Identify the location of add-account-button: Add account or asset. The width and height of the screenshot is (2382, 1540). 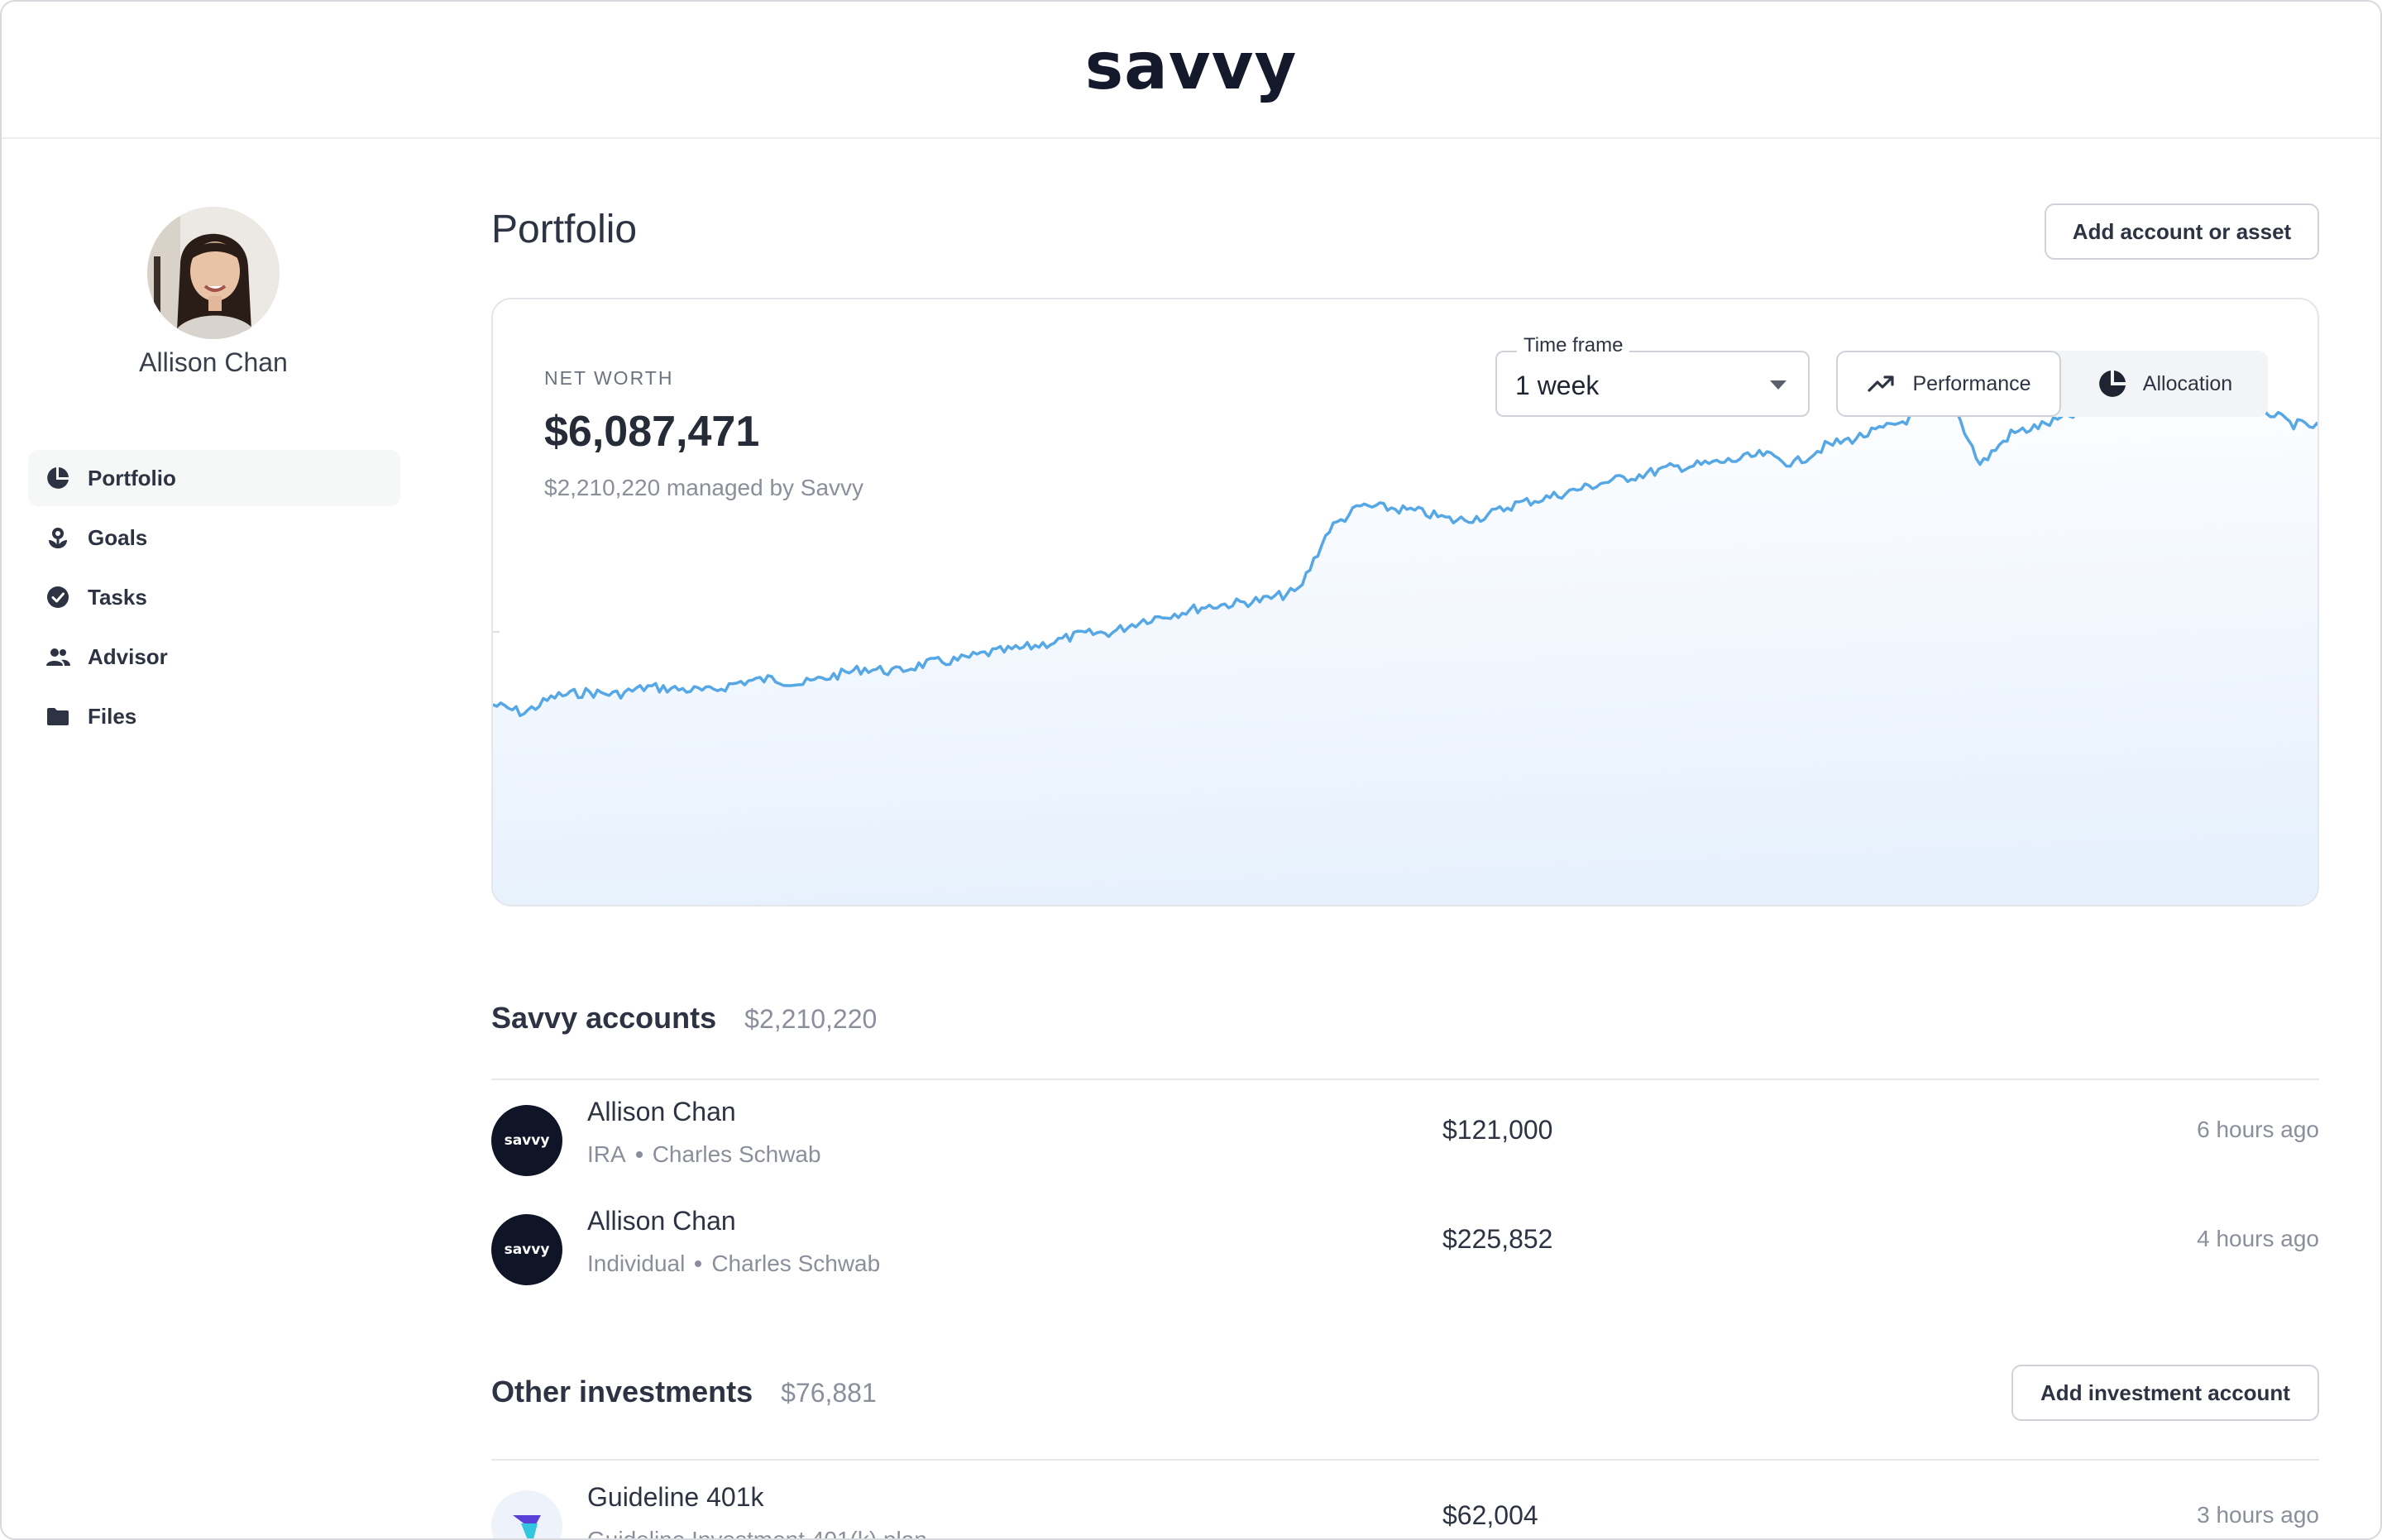
(2182, 231).